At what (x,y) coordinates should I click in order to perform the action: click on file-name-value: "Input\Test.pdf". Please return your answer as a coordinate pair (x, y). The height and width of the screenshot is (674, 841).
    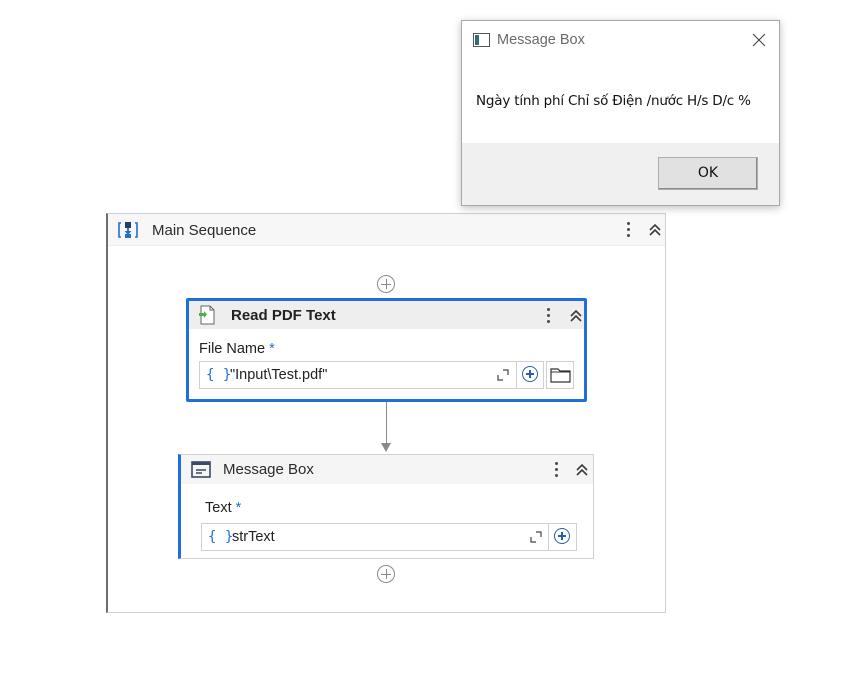
    Looking at the image, I should click on (279, 375).